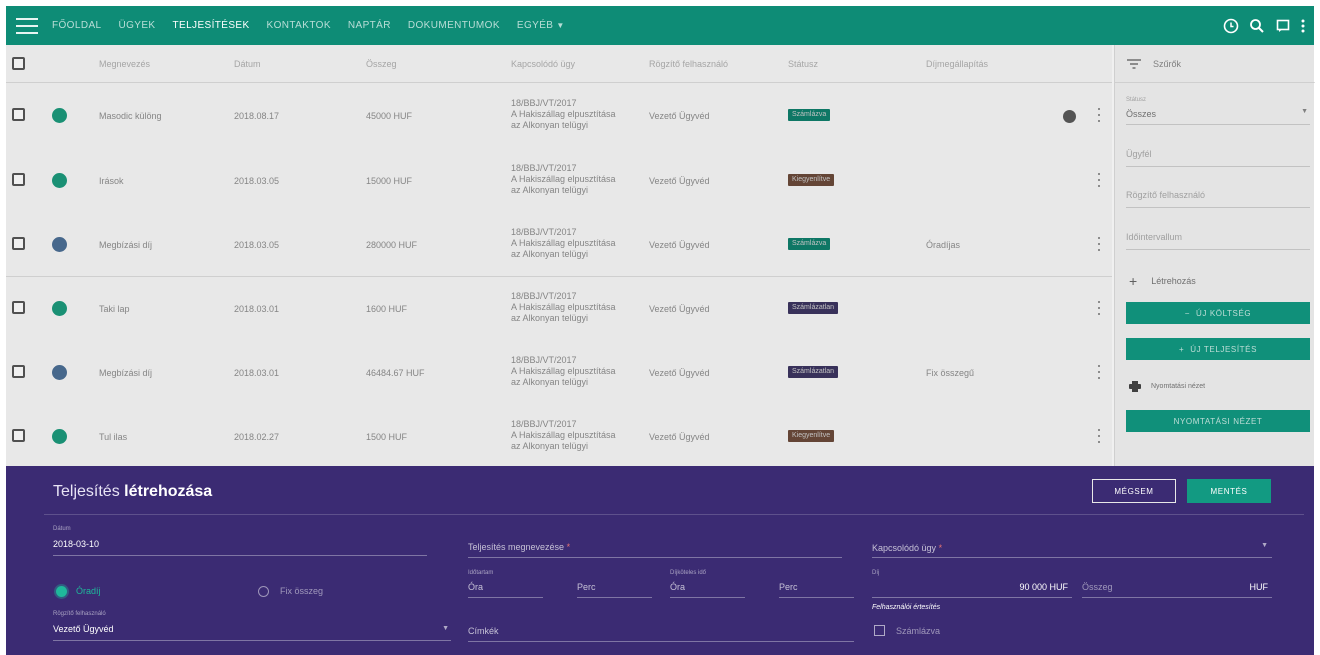 The height and width of the screenshot is (655, 1320). What do you see at coordinates (61, 591) in the screenshot?
I see `radio-hourly` at bounding box center [61, 591].